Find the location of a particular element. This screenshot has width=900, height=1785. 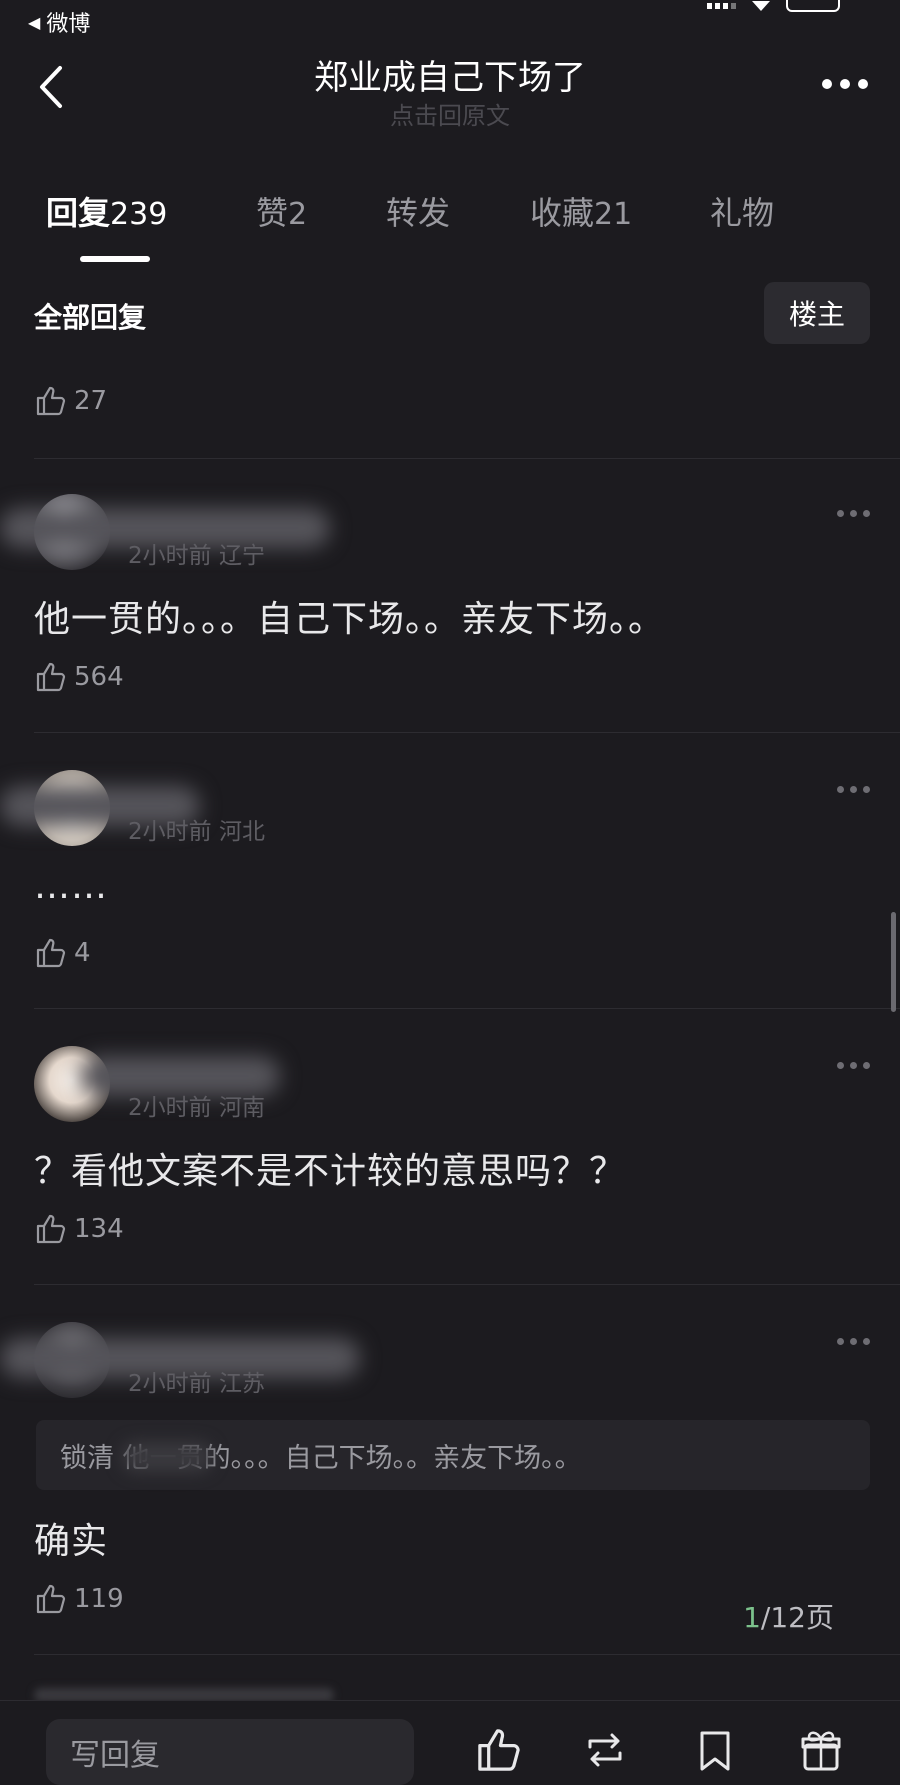

page-indicator: 1/12页 is located at coordinates (788, 1616).